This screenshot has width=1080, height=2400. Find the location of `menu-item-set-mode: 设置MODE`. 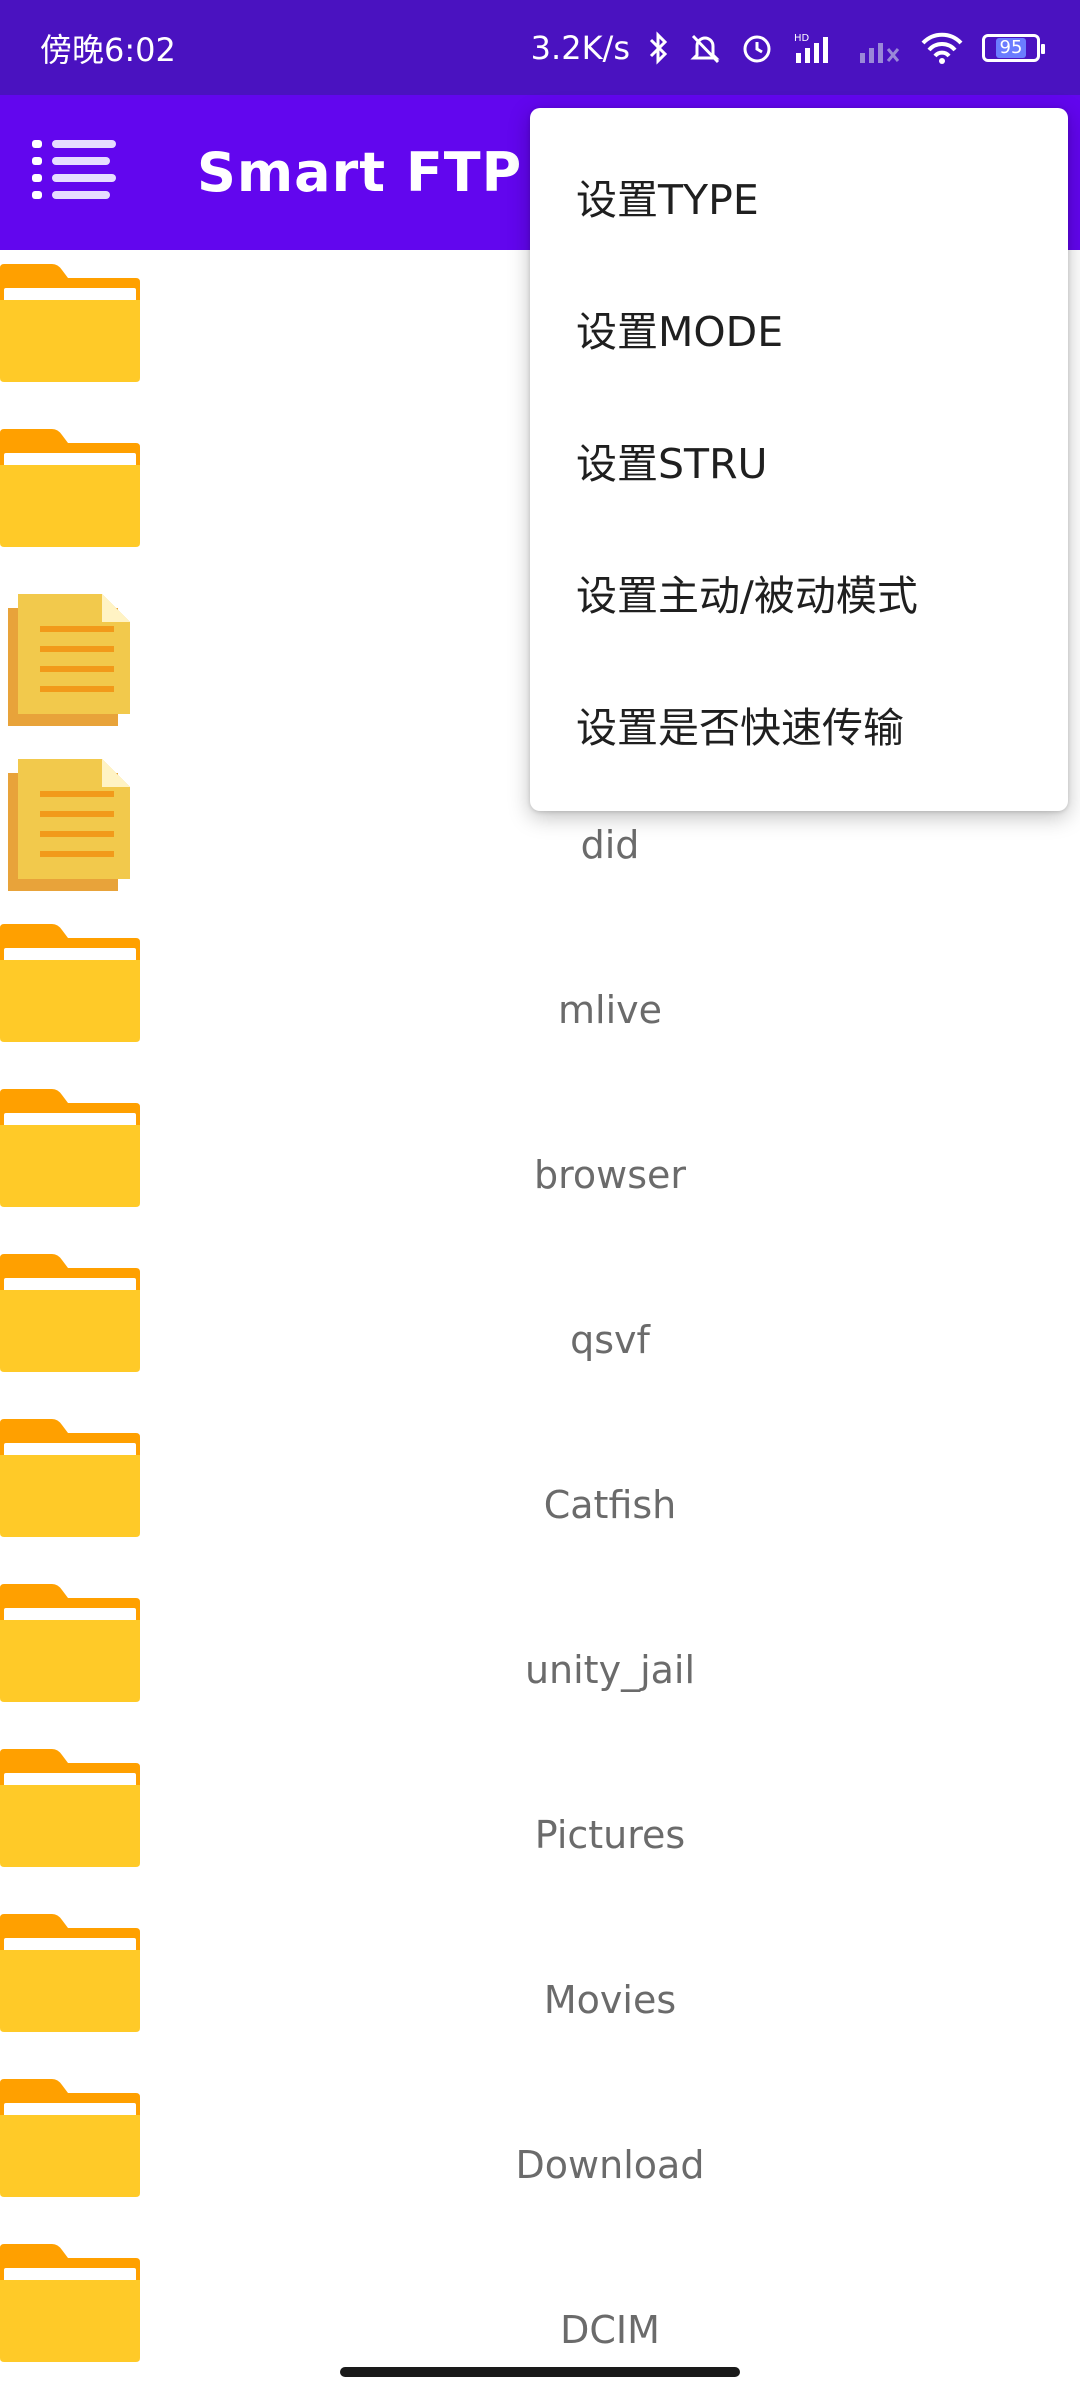

menu-item-set-mode: 设置MODE is located at coordinates (799, 328).